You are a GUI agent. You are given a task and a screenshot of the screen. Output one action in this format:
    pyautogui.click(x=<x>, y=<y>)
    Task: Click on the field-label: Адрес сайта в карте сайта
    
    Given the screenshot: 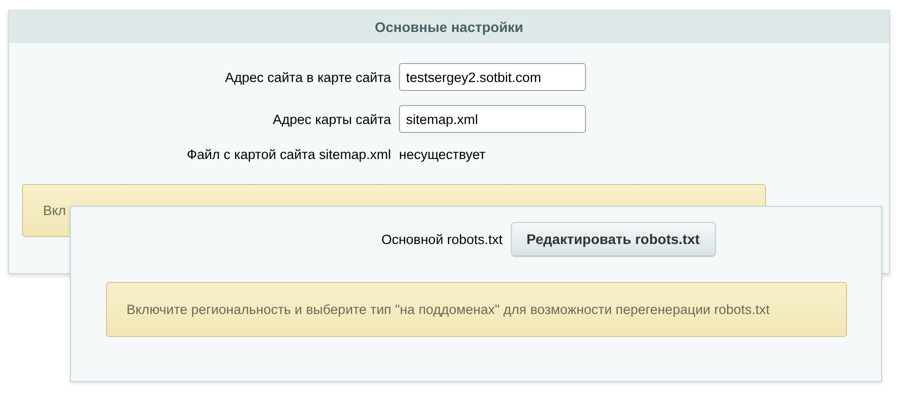 What is the action you would take?
    pyautogui.click(x=308, y=77)
    